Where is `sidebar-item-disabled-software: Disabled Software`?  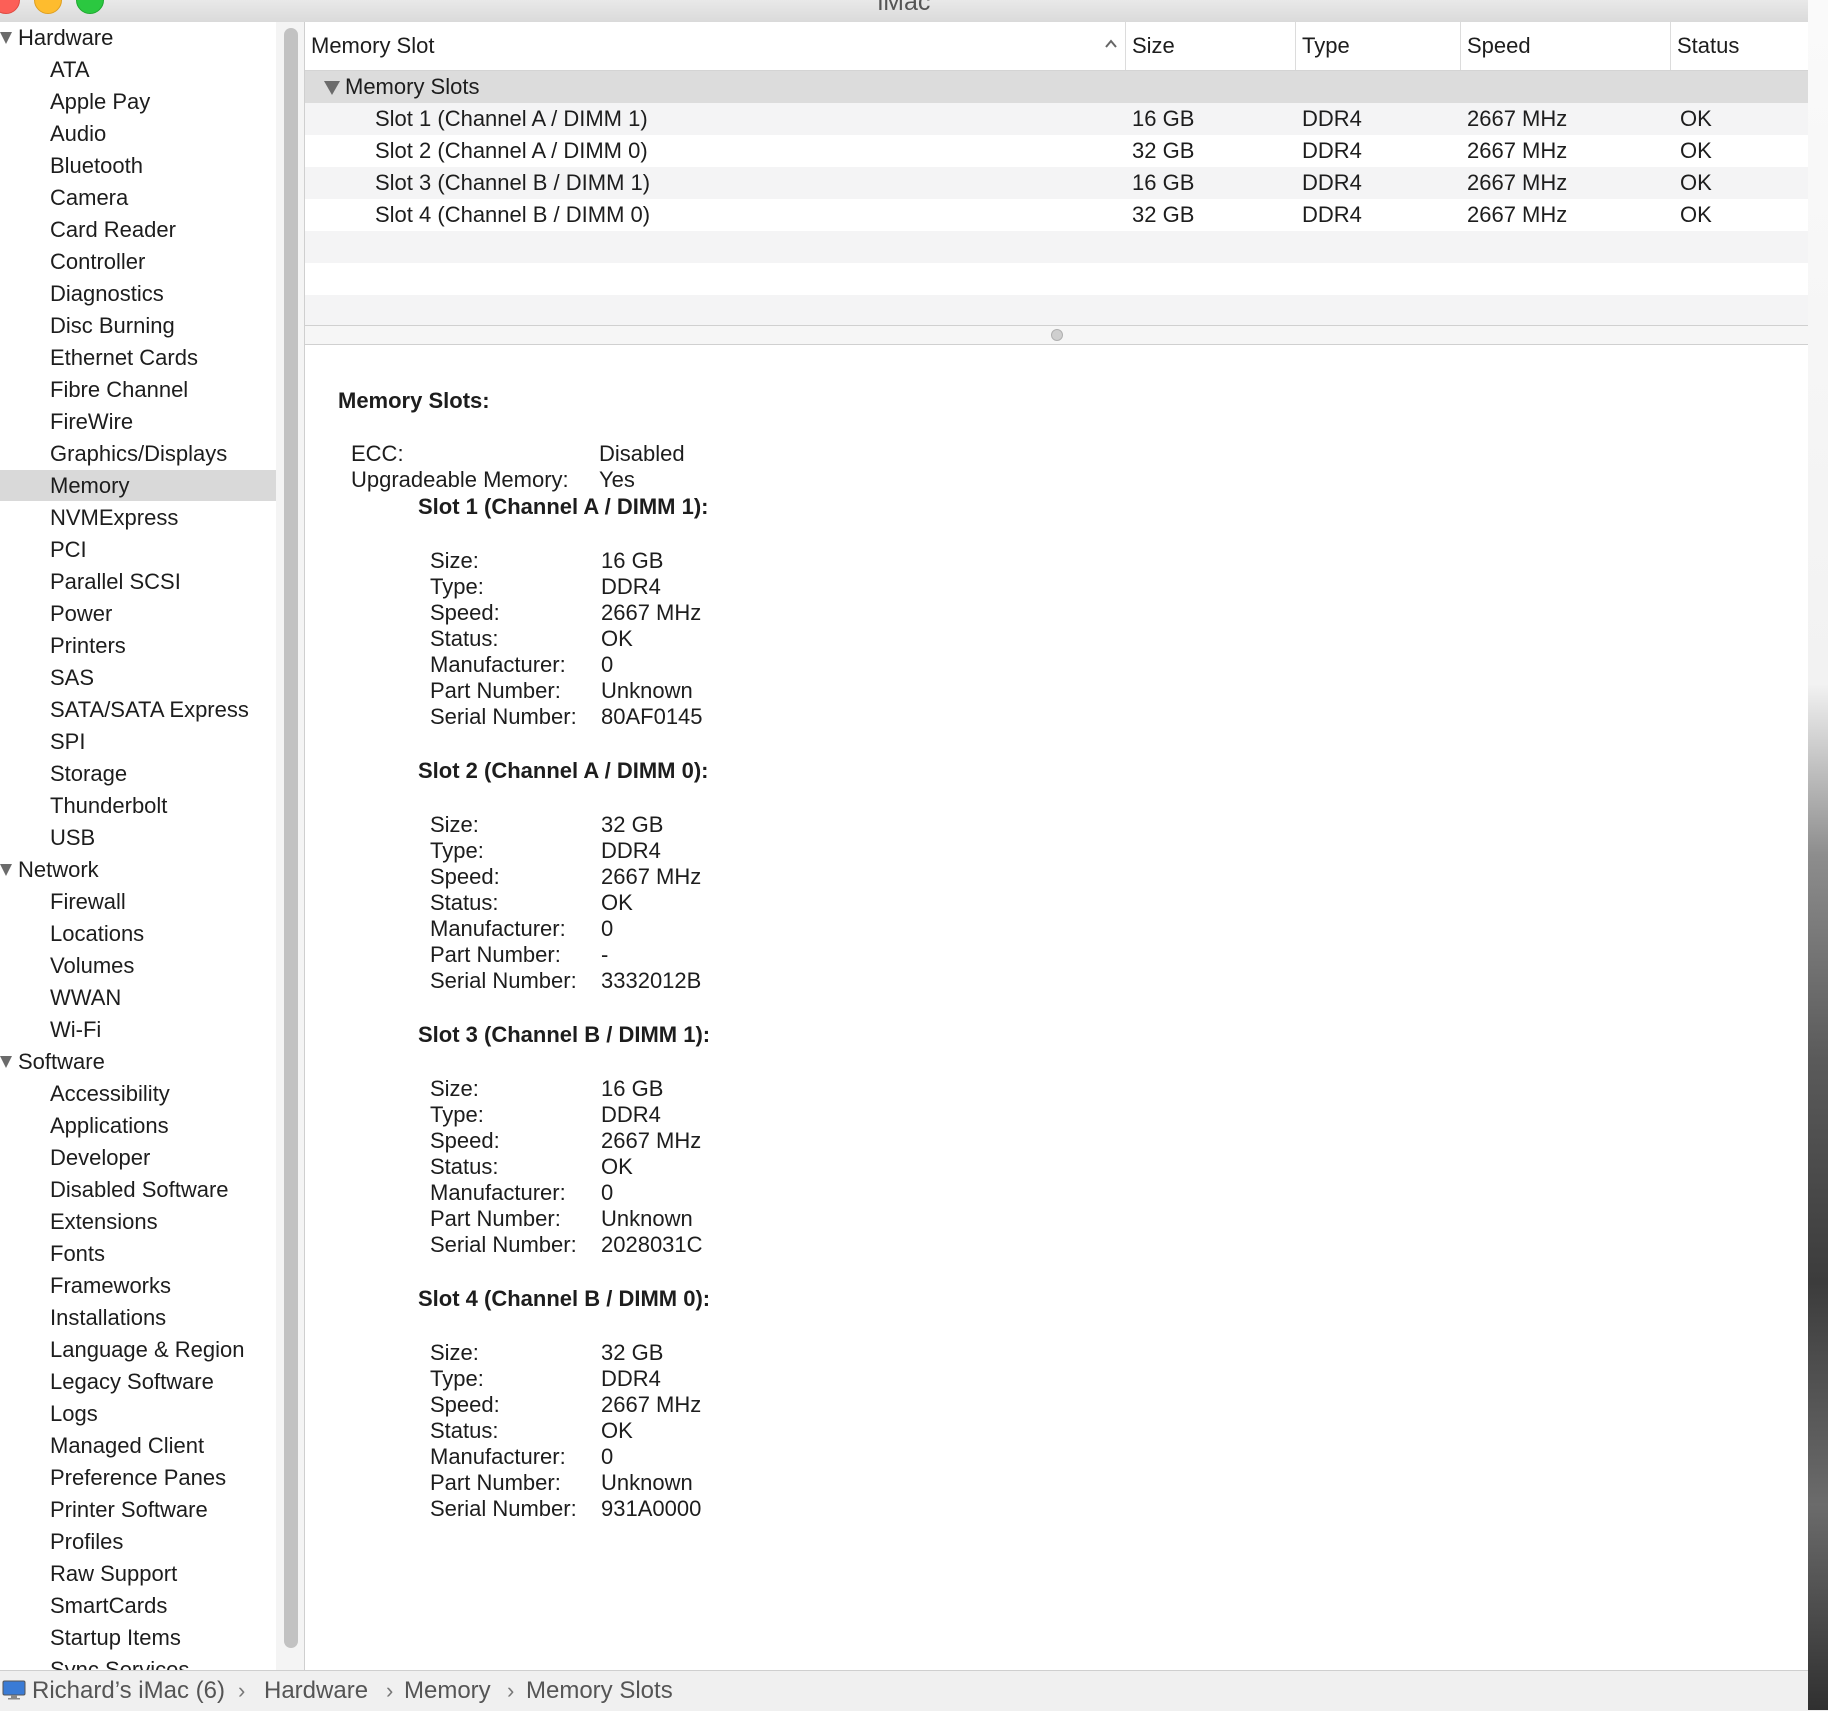
sidebar-item-disabled-software: Disabled Software is located at coordinates (138, 1189).